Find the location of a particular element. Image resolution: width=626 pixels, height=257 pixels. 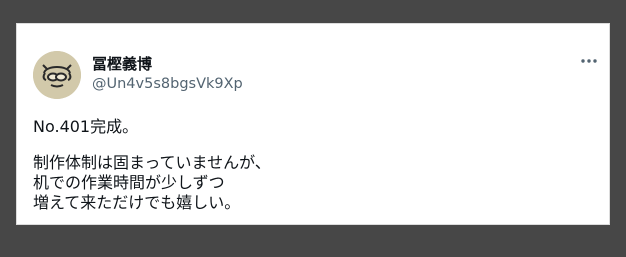

author-name: 冨樫義博 is located at coordinates (122, 63).